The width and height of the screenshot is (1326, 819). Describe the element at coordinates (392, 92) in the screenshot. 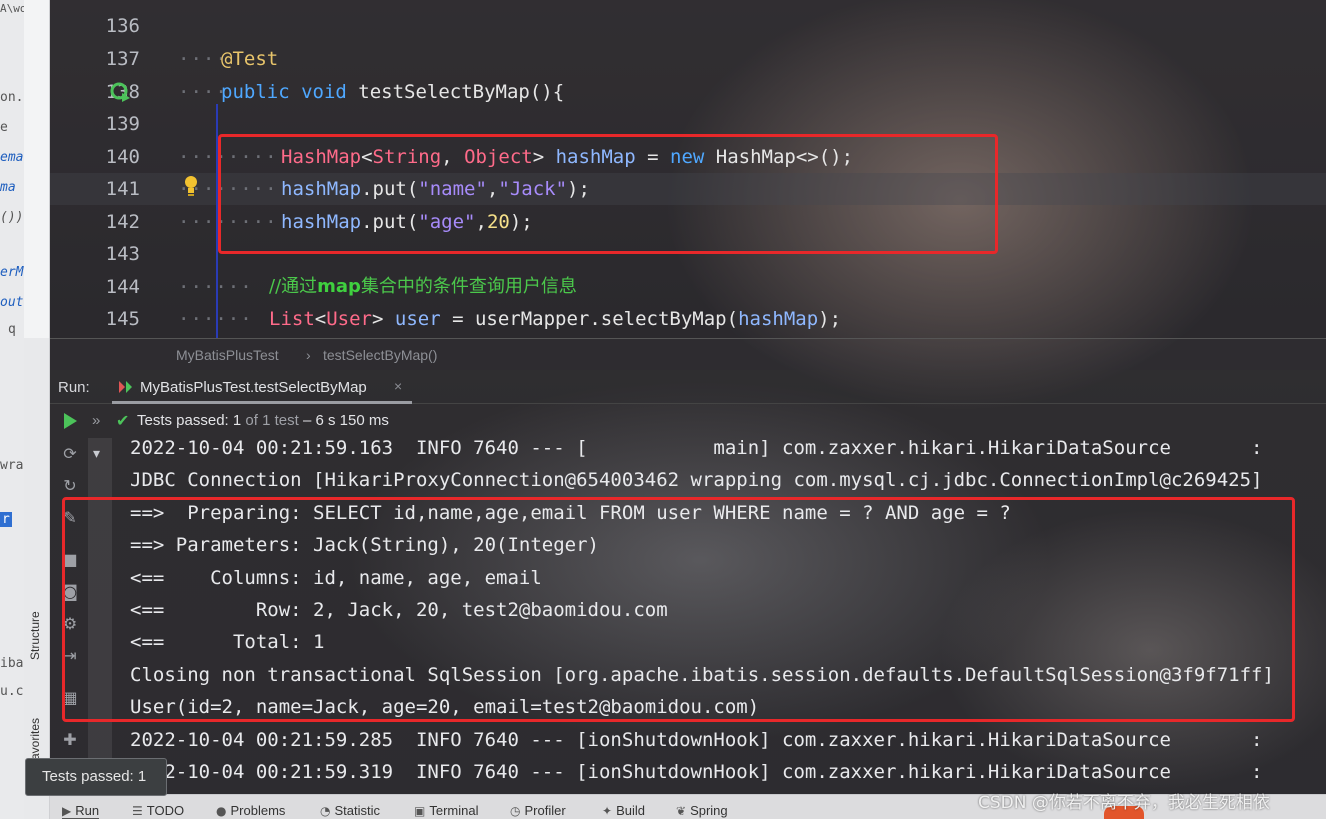

I see `method-signature: public void testSelectByMap(){` at that location.